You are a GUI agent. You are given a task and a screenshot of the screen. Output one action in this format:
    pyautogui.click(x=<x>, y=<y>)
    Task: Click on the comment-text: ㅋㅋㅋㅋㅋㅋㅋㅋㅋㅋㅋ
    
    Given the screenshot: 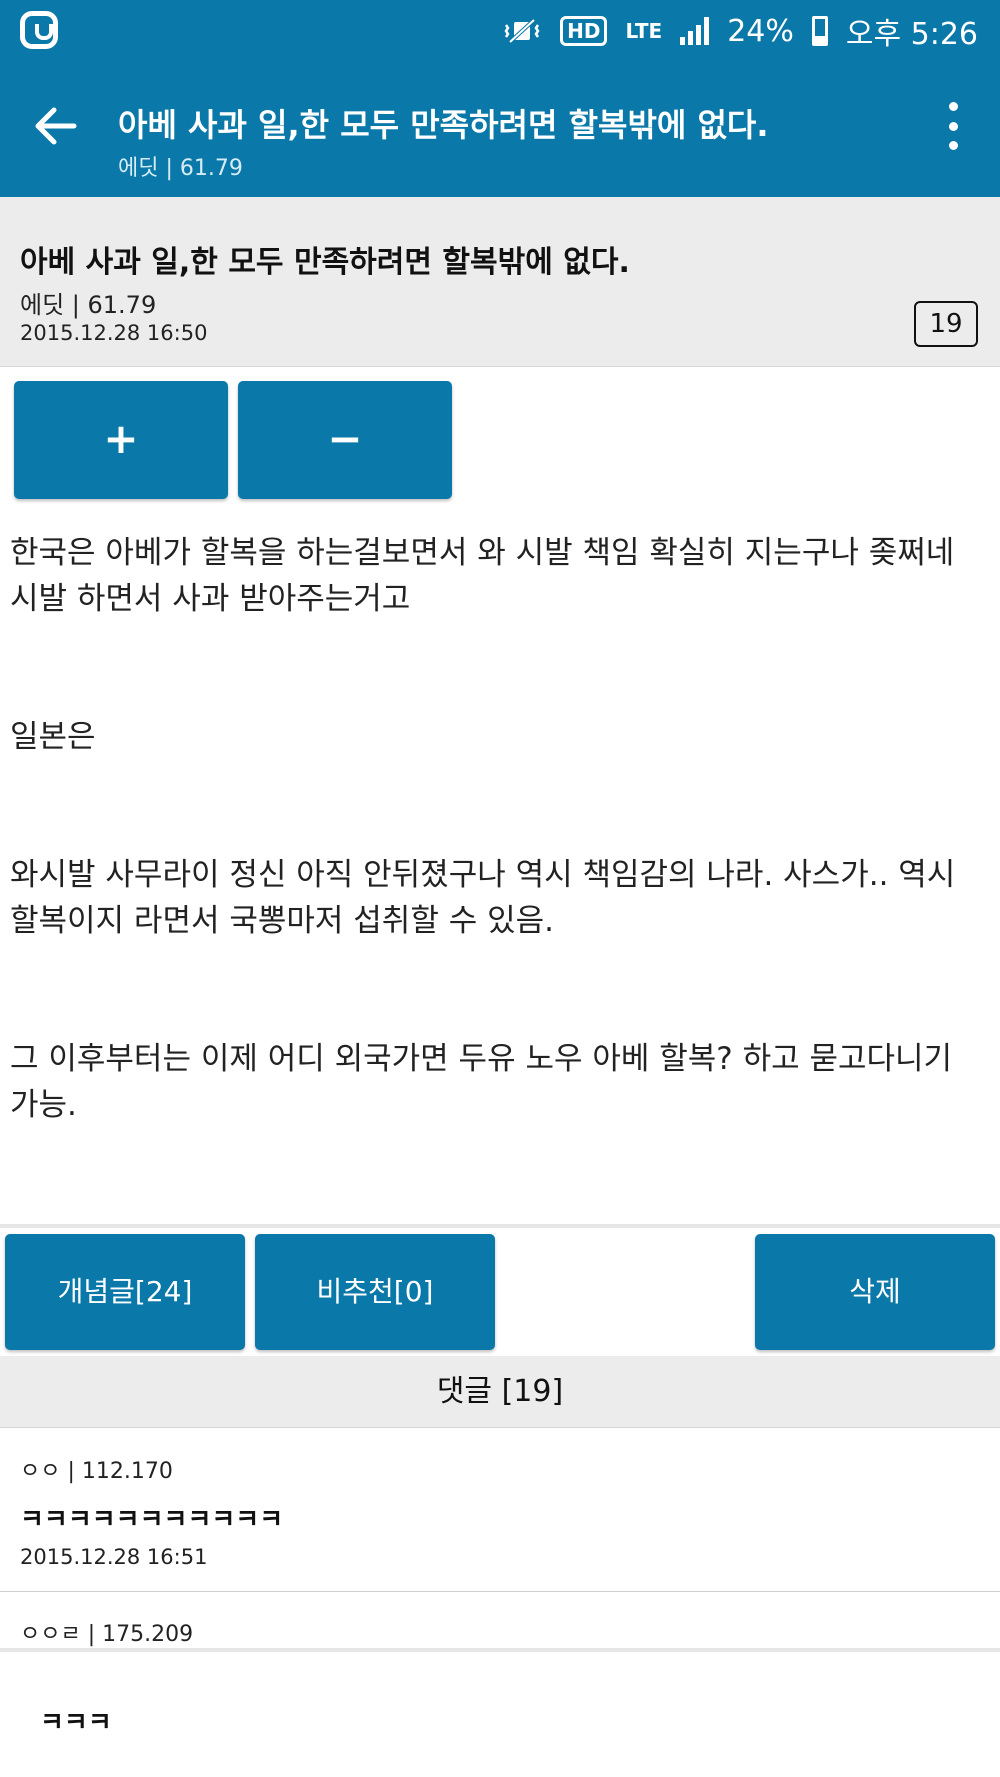 What is the action you would take?
    pyautogui.click(x=152, y=1520)
    